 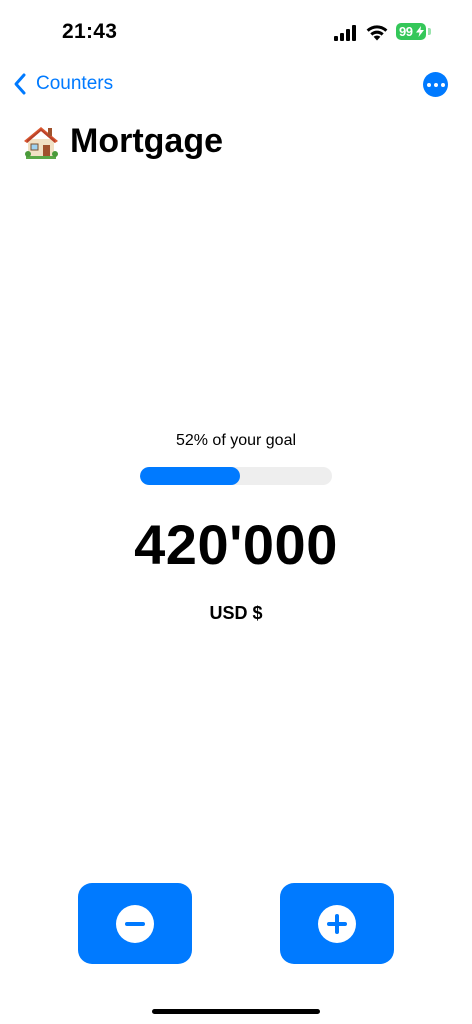 I want to click on battery-icon: 99, so click(x=411, y=31).